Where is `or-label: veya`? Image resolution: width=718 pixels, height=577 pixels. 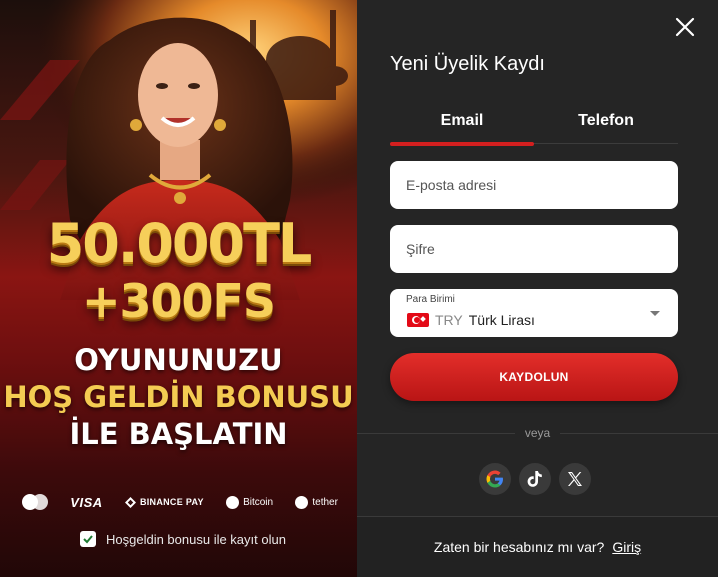
or-label: veya is located at coordinates (537, 433).